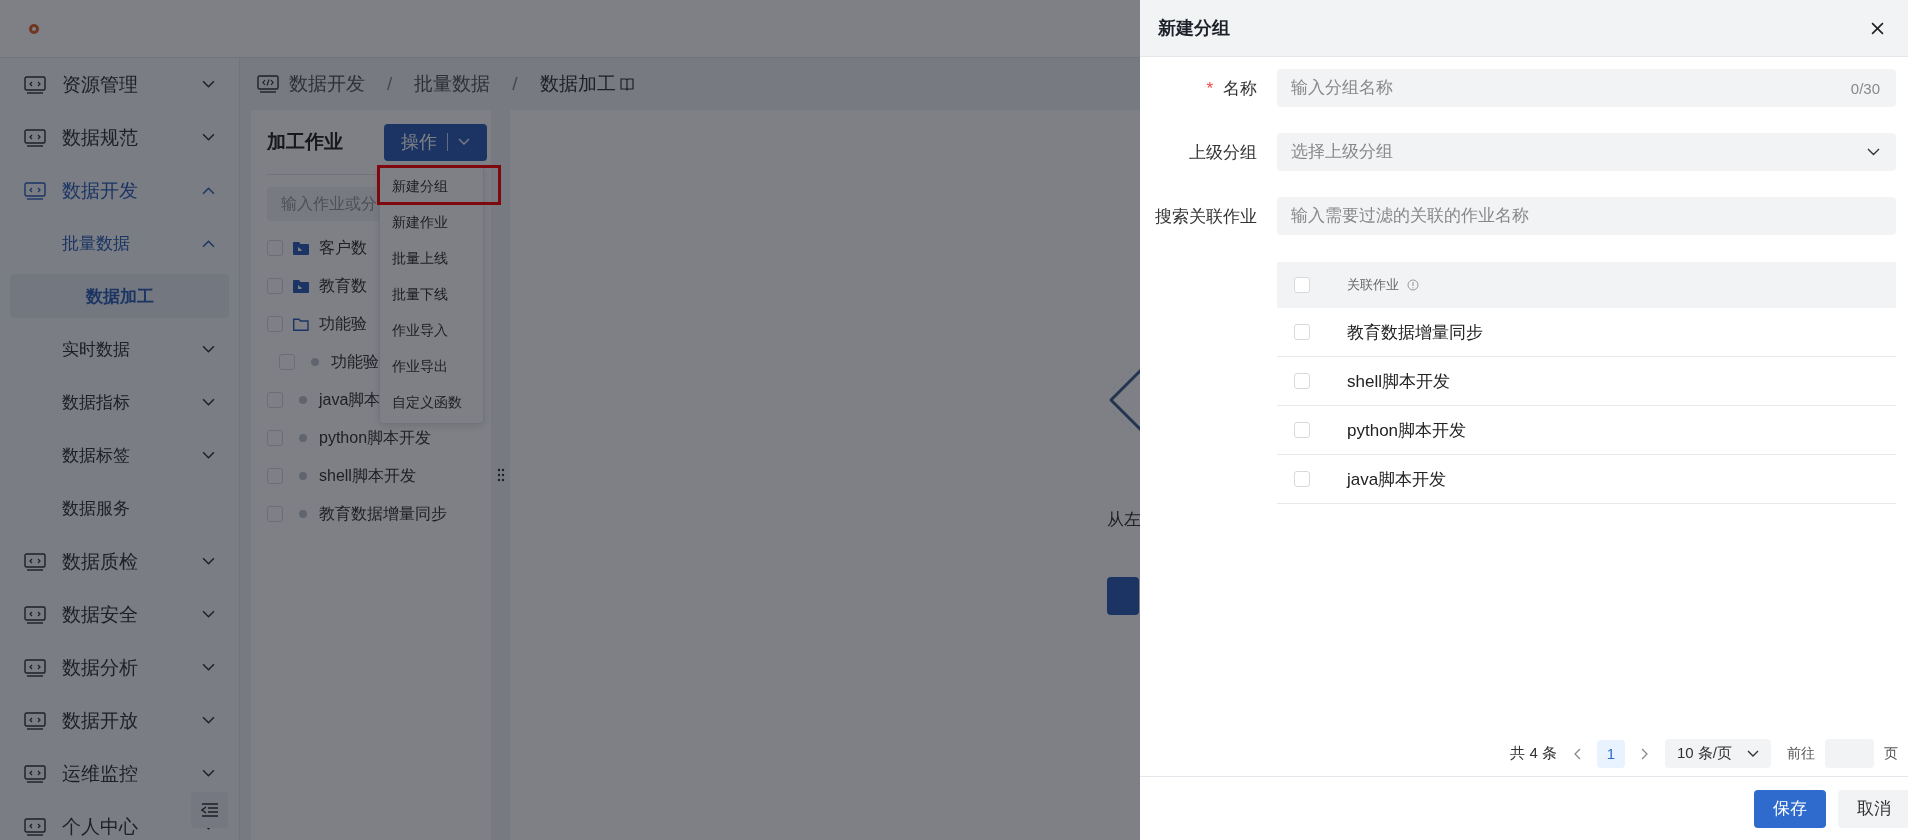 Image resolution: width=1908 pixels, height=840 pixels. I want to click on panel-title: 加工作业, so click(305, 142).